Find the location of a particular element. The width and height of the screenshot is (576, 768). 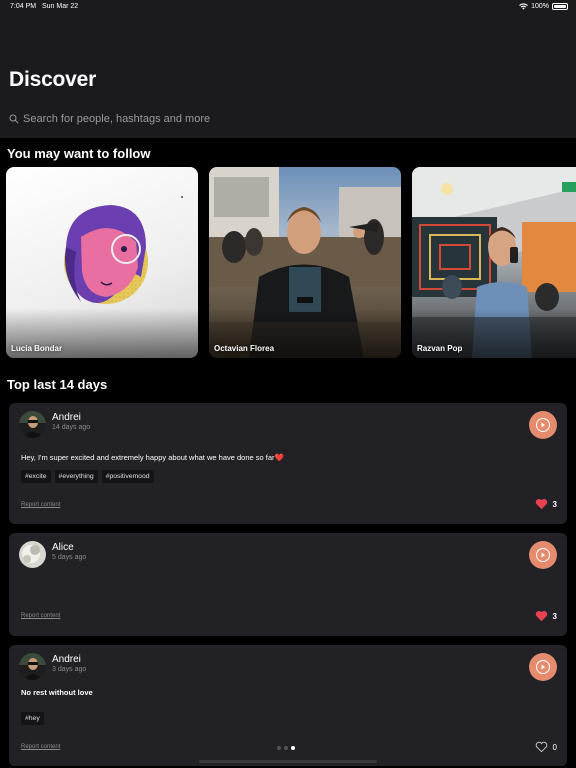

follow-card-name: Lucia Bondar is located at coordinates (37, 348).